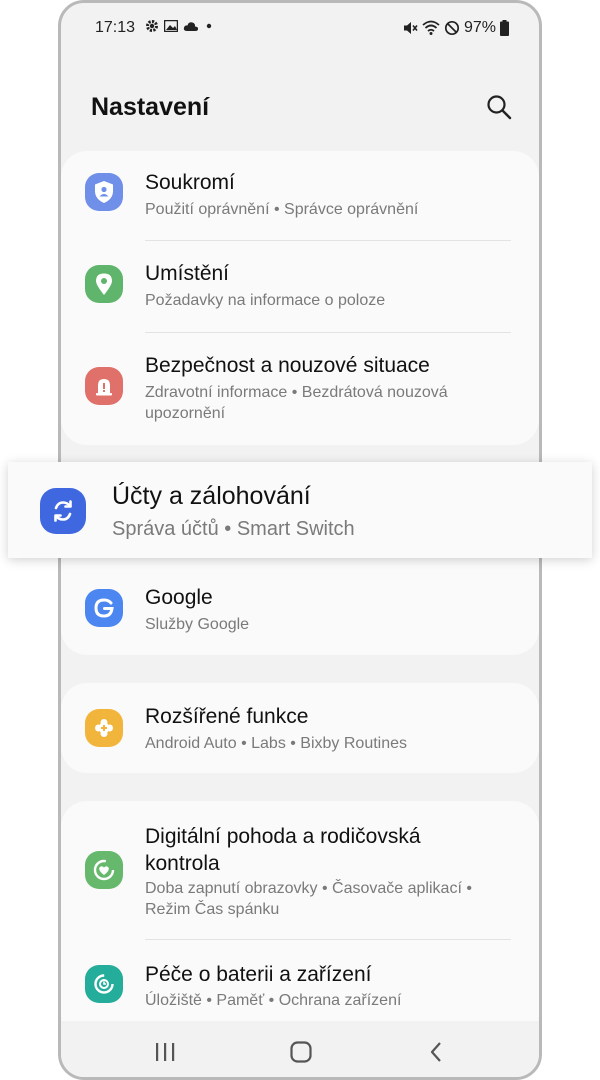 The height and width of the screenshot is (1080, 600). Describe the element at coordinates (504, 28) in the screenshot. I see `battery-icon` at that location.